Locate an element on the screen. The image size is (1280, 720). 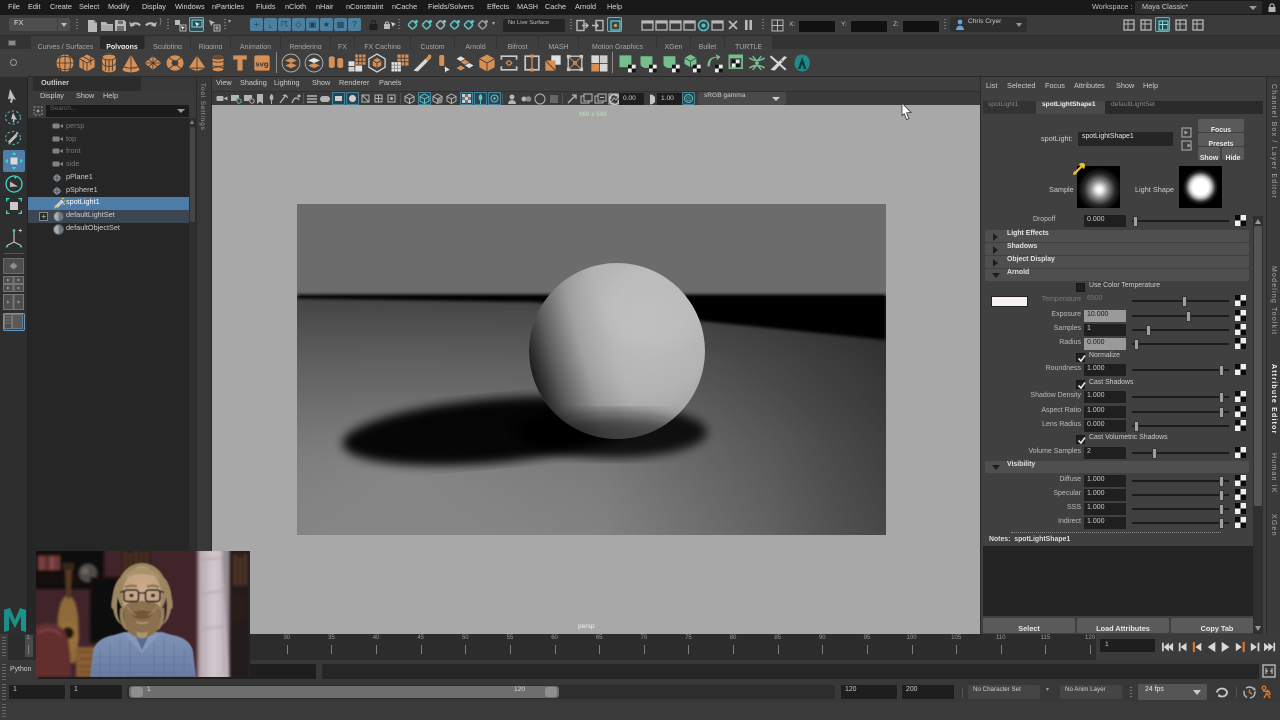
svg-text: G is located at coordinates (688, 100).